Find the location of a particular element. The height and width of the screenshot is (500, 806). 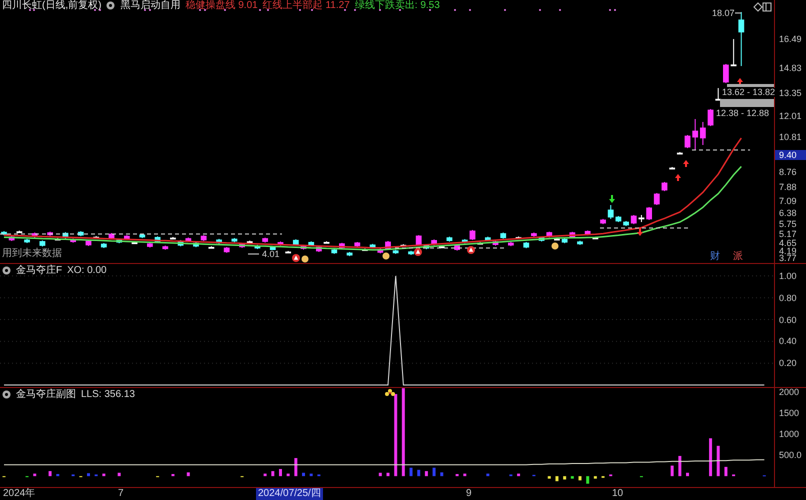

price-range-label: 13.62 - 13.82 is located at coordinates (749, 92).